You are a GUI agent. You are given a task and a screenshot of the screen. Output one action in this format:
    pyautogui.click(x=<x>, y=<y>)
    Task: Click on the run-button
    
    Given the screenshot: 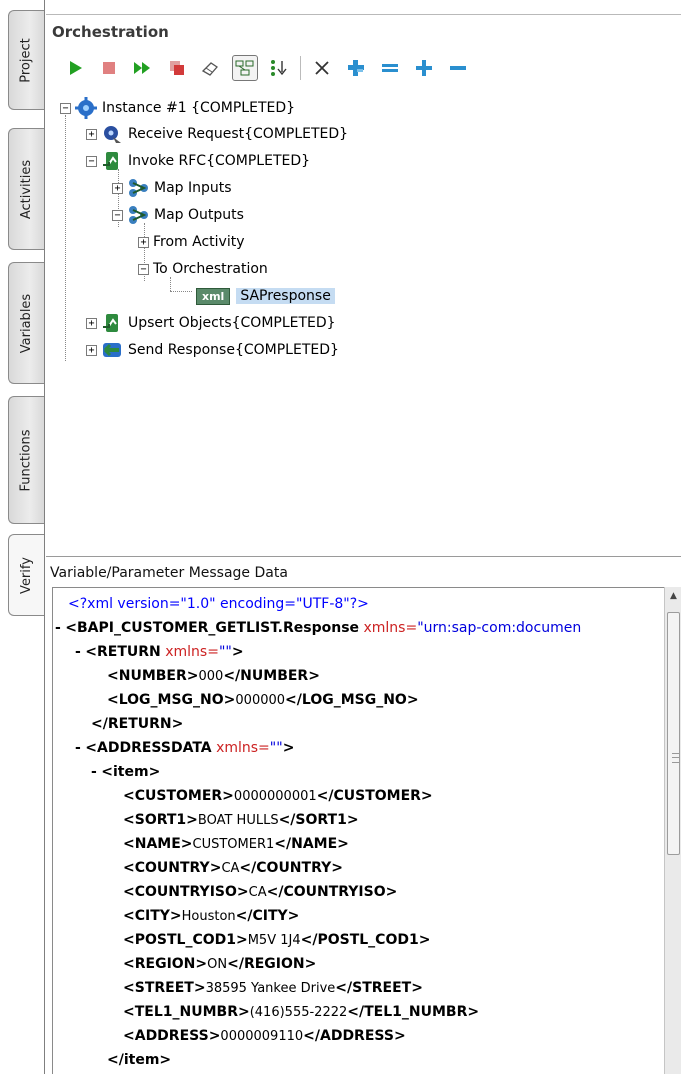 What is the action you would take?
    pyautogui.click(x=75, y=68)
    